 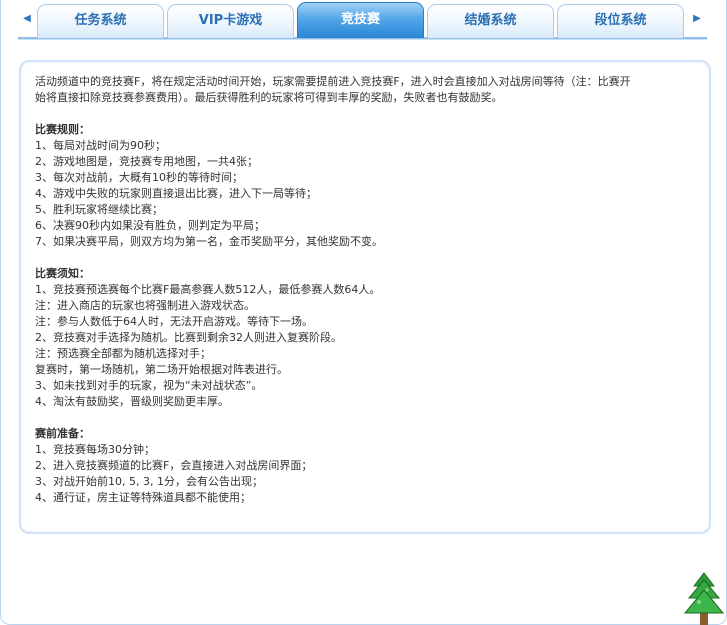 What do you see at coordinates (139, 177) in the screenshot?
I see `rule-item: 3、每次对战前，大概有10秒的等待时间；` at bounding box center [139, 177].